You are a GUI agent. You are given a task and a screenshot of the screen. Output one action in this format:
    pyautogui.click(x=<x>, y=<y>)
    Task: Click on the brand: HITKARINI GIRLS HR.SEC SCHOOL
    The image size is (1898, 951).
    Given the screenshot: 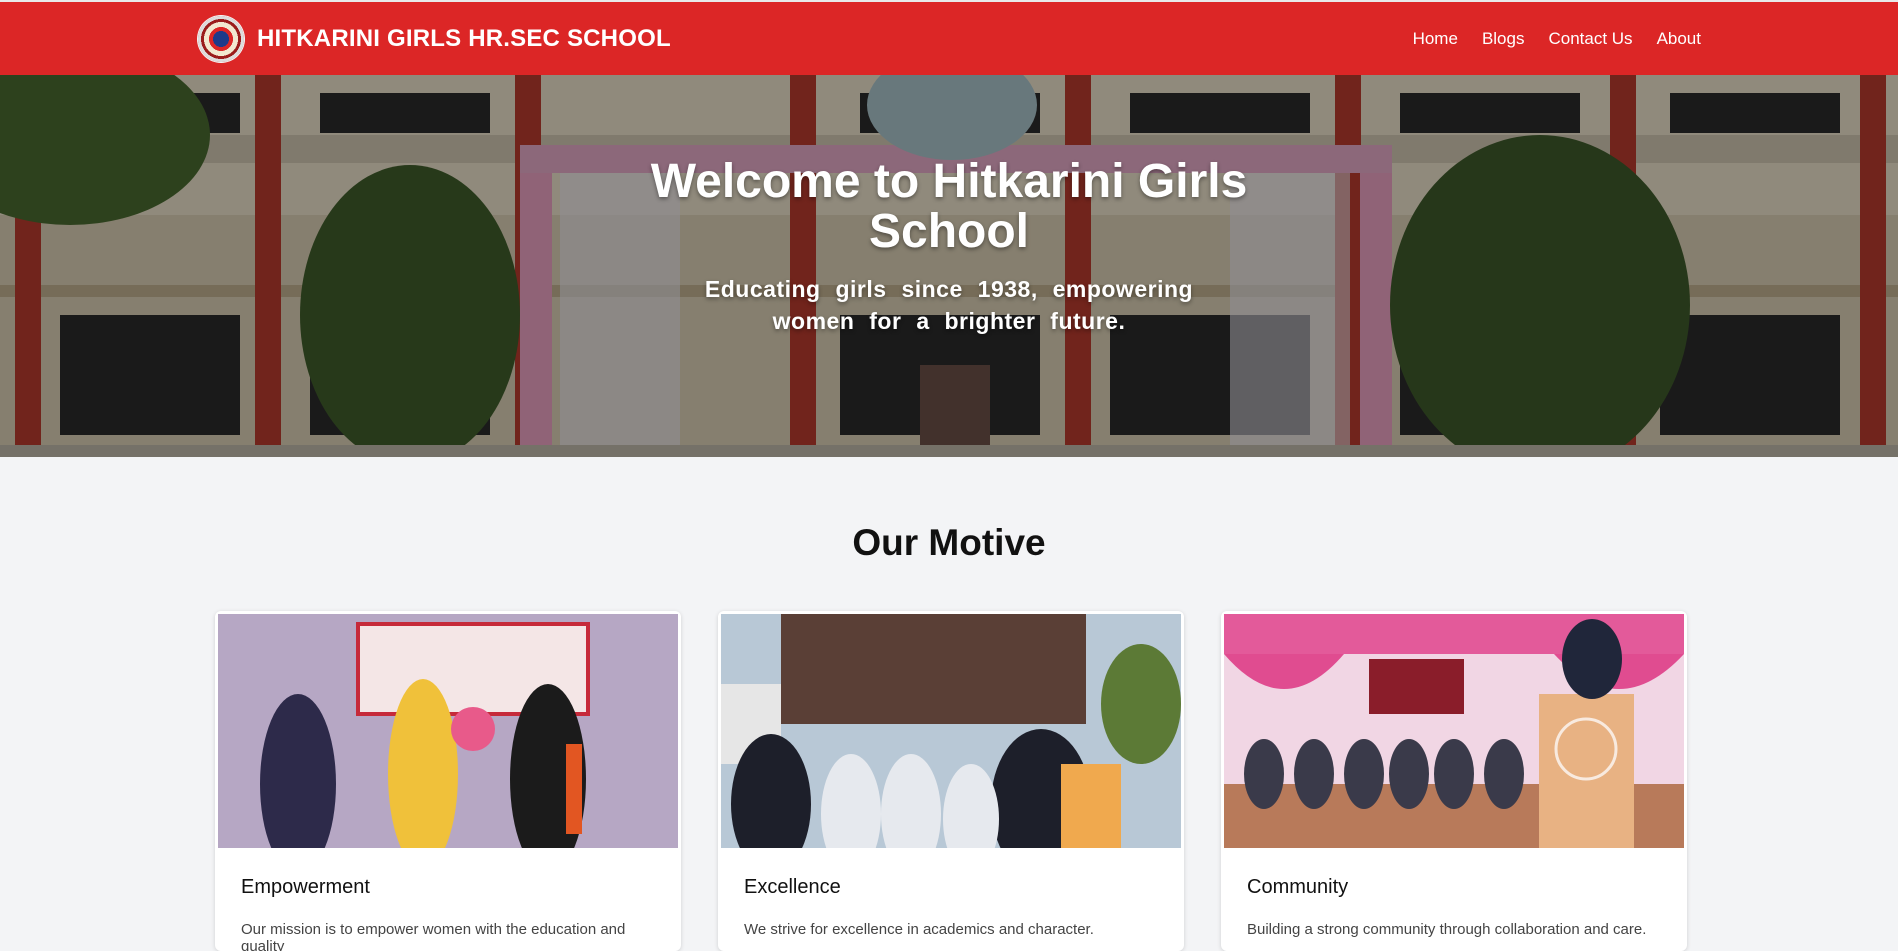 What is the action you would take?
    pyautogui.click(x=434, y=39)
    